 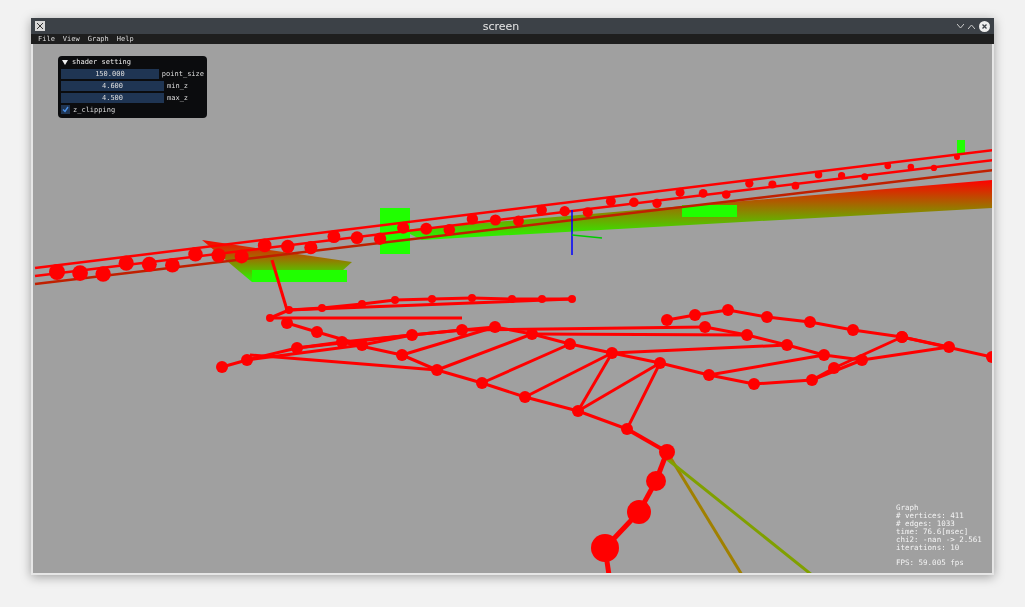 I want to click on close-icon, so click(x=984, y=26).